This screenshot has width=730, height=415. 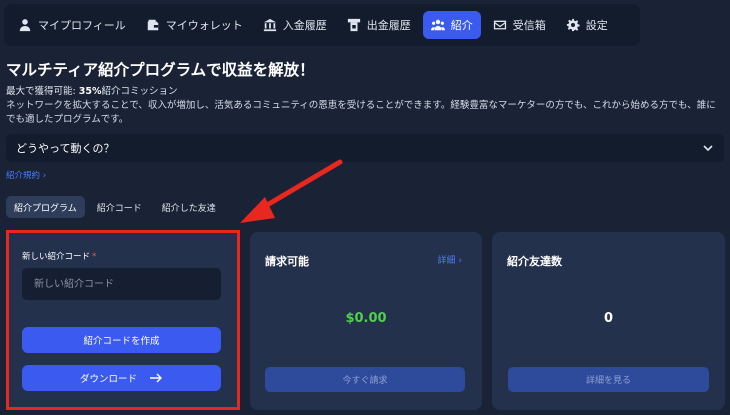 What do you see at coordinates (608, 379) in the screenshot?
I see `view-details-button: 詳細を見る` at bounding box center [608, 379].